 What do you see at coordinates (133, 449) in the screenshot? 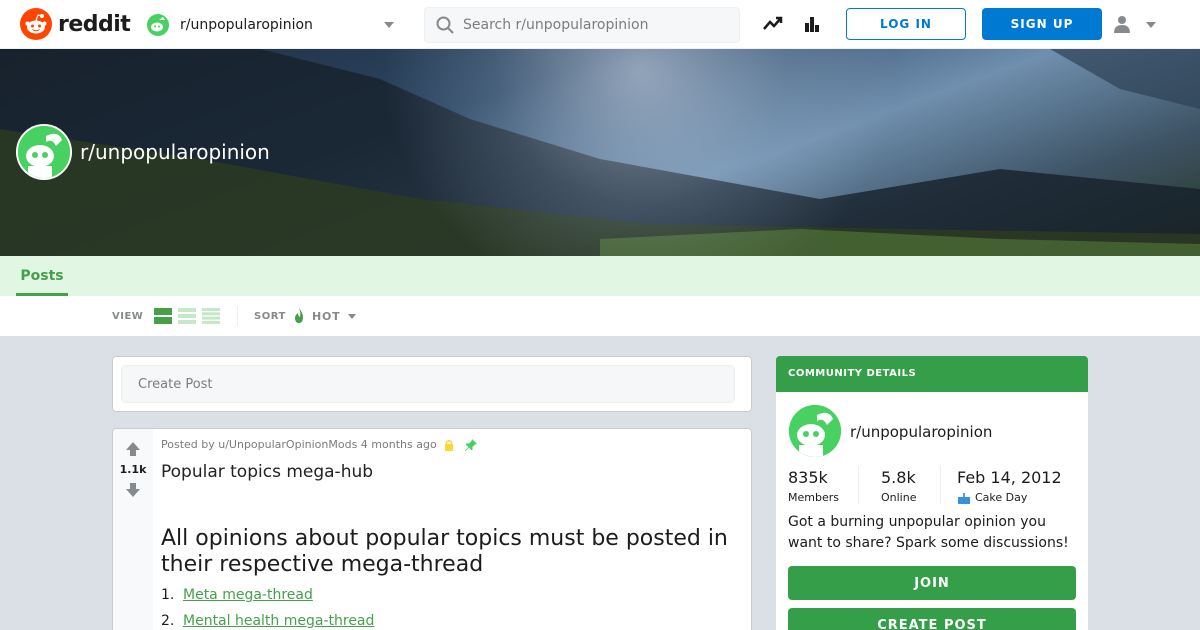
I see `upvote-icon` at bounding box center [133, 449].